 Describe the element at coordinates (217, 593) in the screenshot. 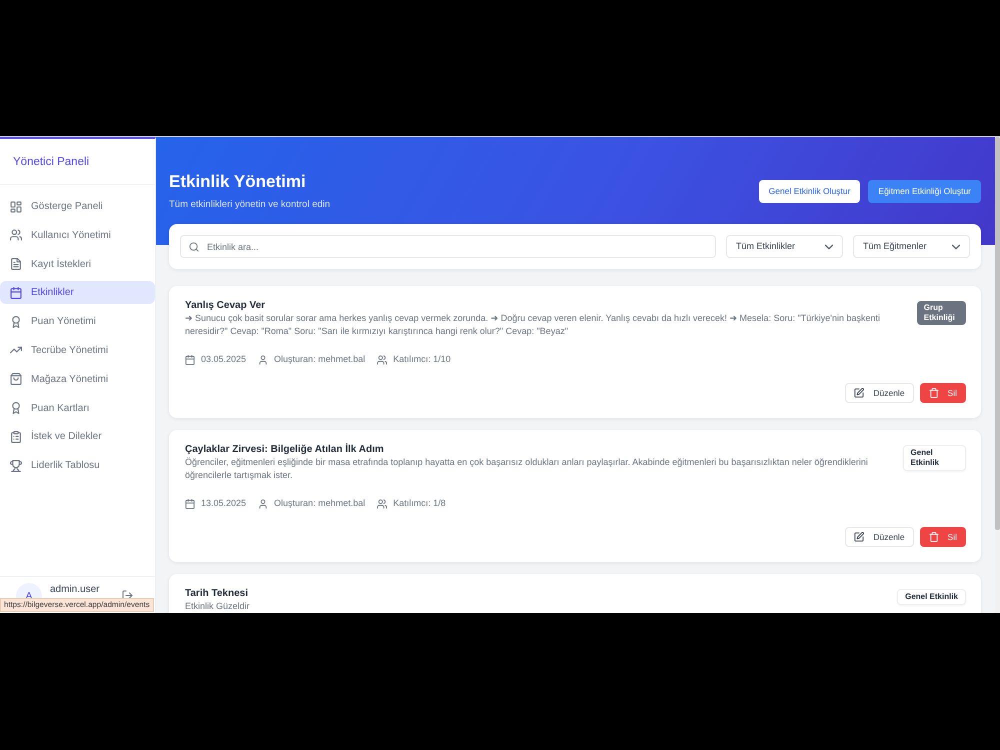

I see `event-title: Tarih Teknesi` at that location.